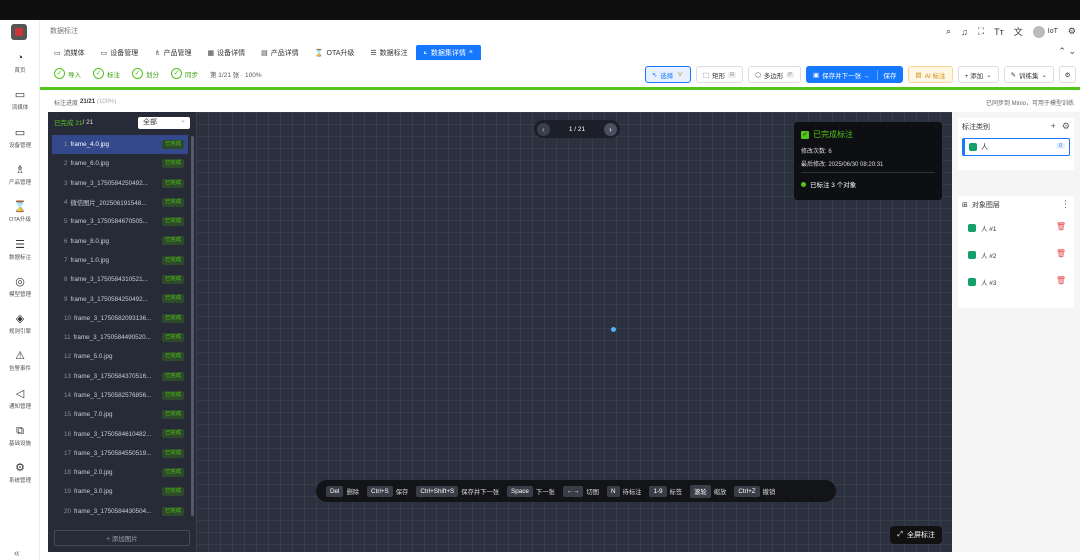  I want to click on next-image-icon: ›, so click(610, 129).